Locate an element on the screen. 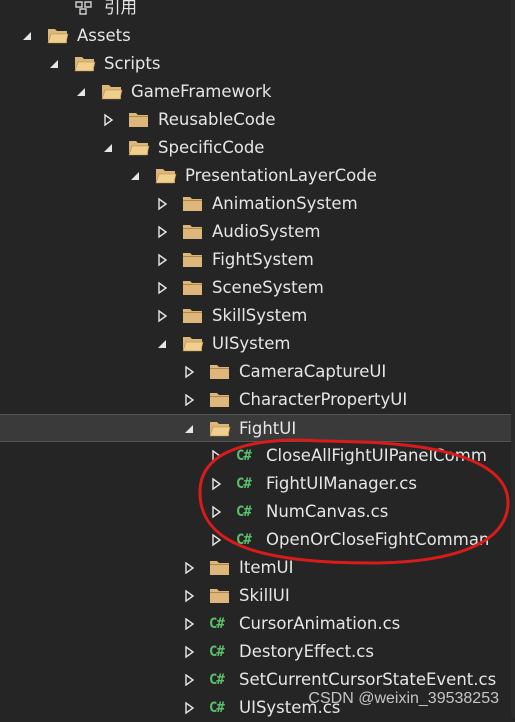  tree-item-label: CloseAllFightUIPanelComm is located at coordinates (376, 455).